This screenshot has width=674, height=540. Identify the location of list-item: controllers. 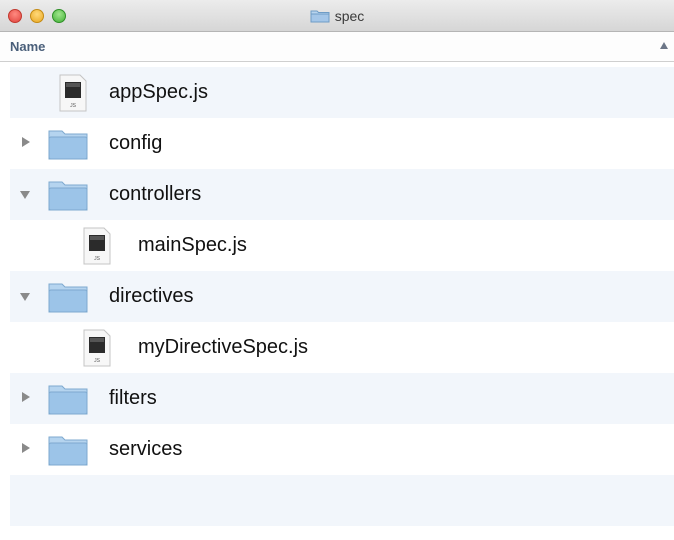
(342, 194).